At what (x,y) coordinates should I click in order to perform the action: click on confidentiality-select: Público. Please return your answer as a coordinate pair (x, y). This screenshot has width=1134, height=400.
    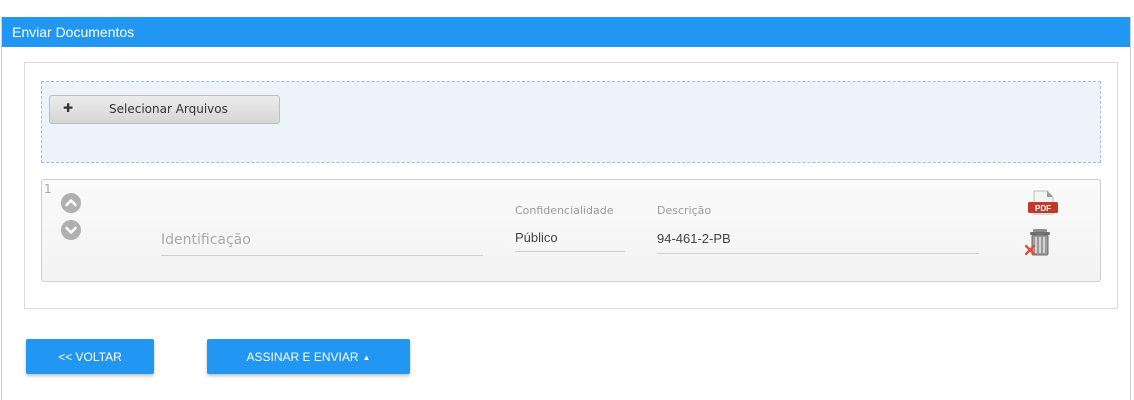
    Looking at the image, I should click on (570, 241).